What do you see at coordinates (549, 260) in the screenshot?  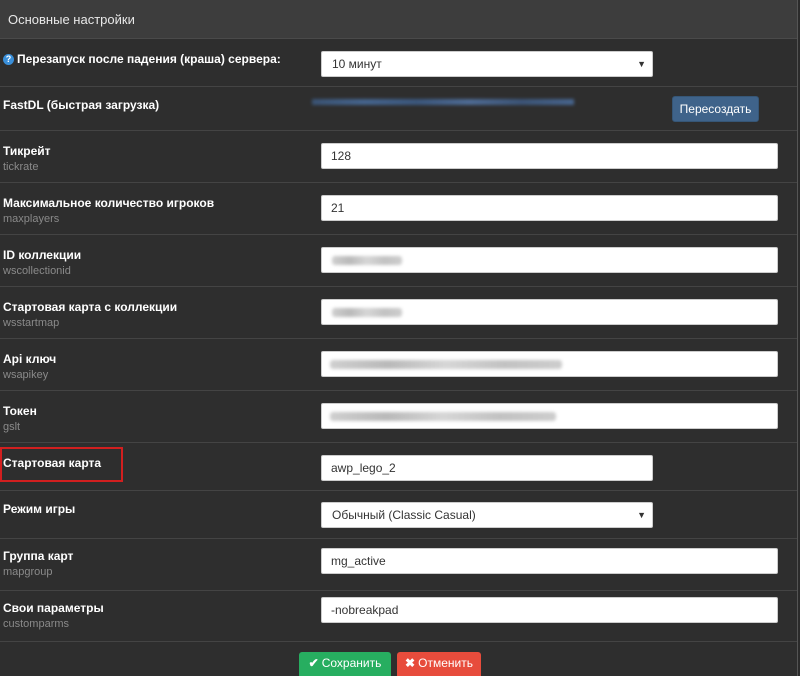 I see `collection-input` at bounding box center [549, 260].